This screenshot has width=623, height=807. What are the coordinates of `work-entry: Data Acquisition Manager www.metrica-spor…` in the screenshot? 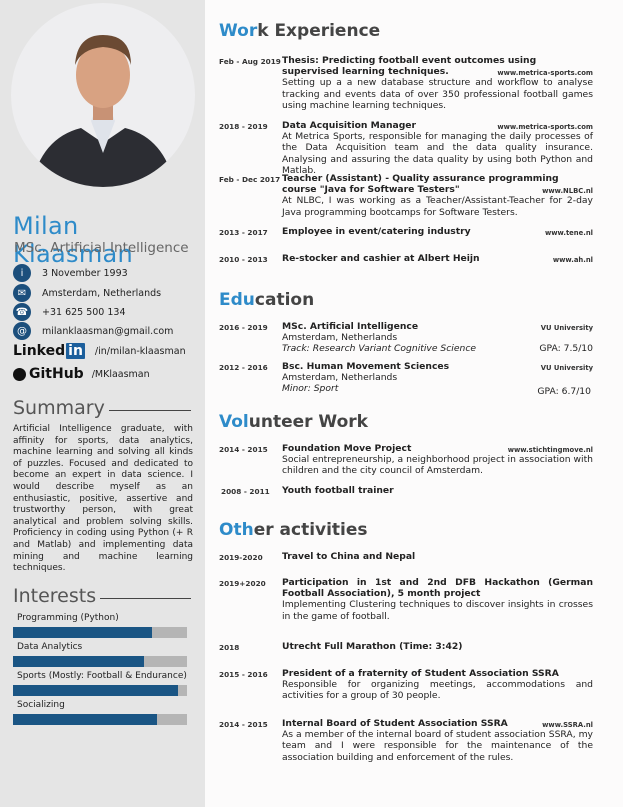 It's located at (437, 148).